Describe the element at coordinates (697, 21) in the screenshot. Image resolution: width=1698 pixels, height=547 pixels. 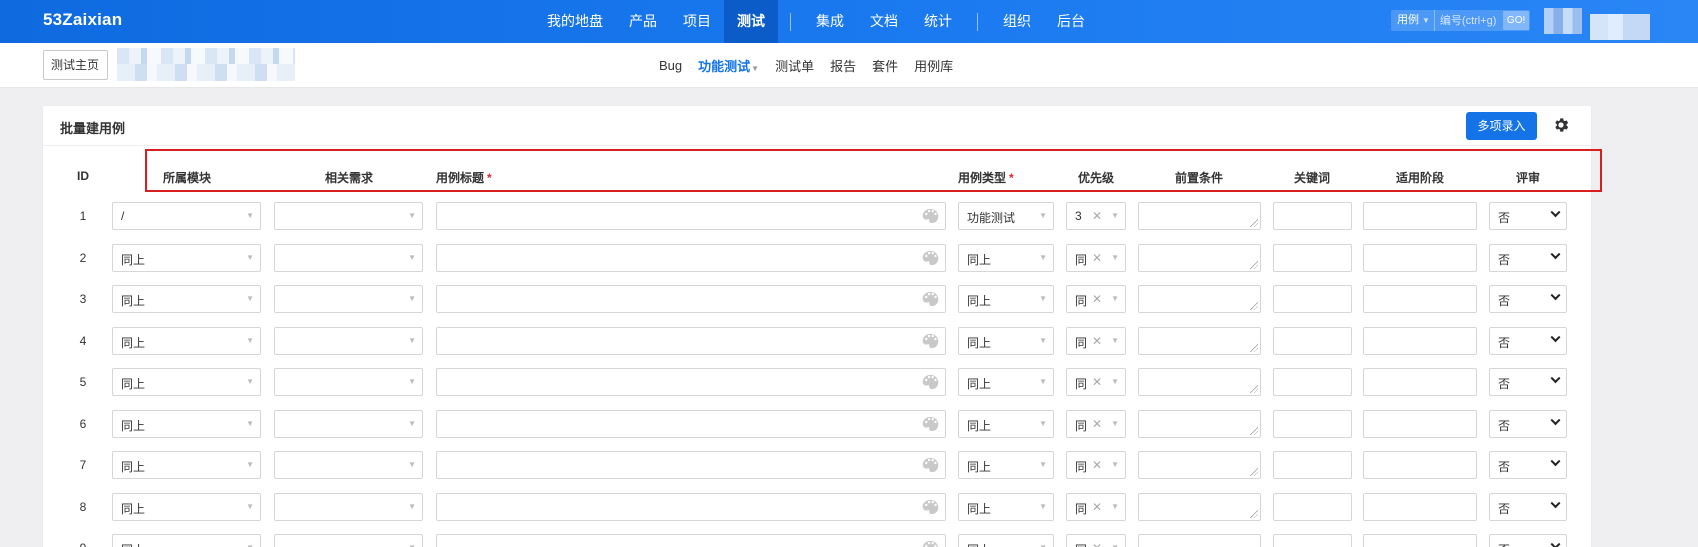
I see `nav-item-project: 项目` at that location.